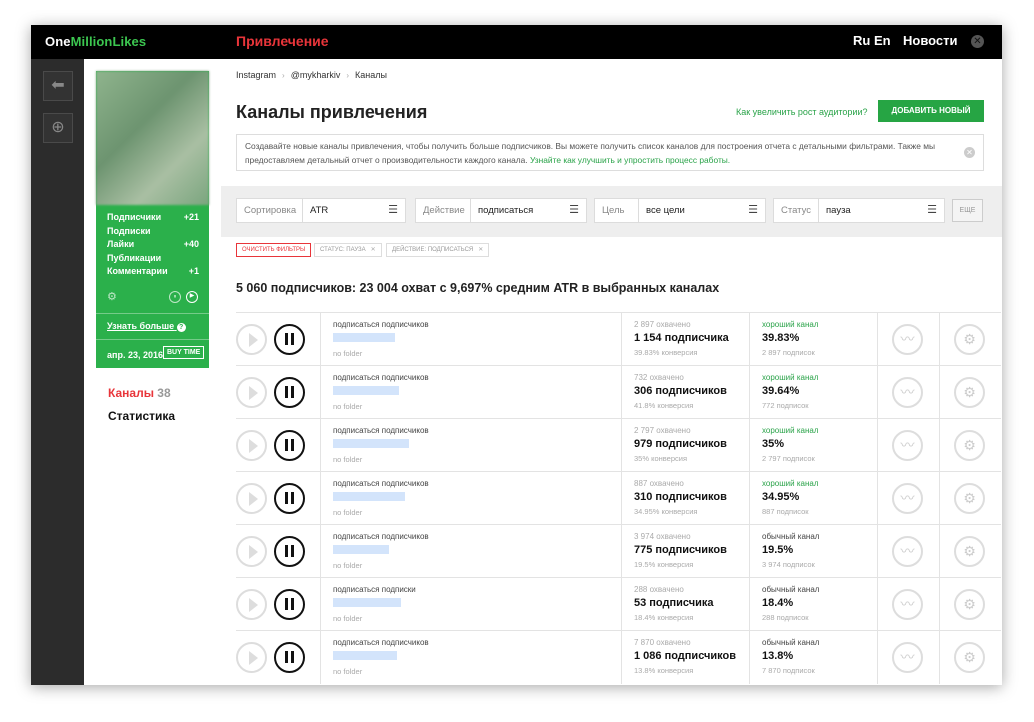  What do you see at coordinates (134, 217) in the screenshot?
I see `stat-label: Подписчики` at bounding box center [134, 217].